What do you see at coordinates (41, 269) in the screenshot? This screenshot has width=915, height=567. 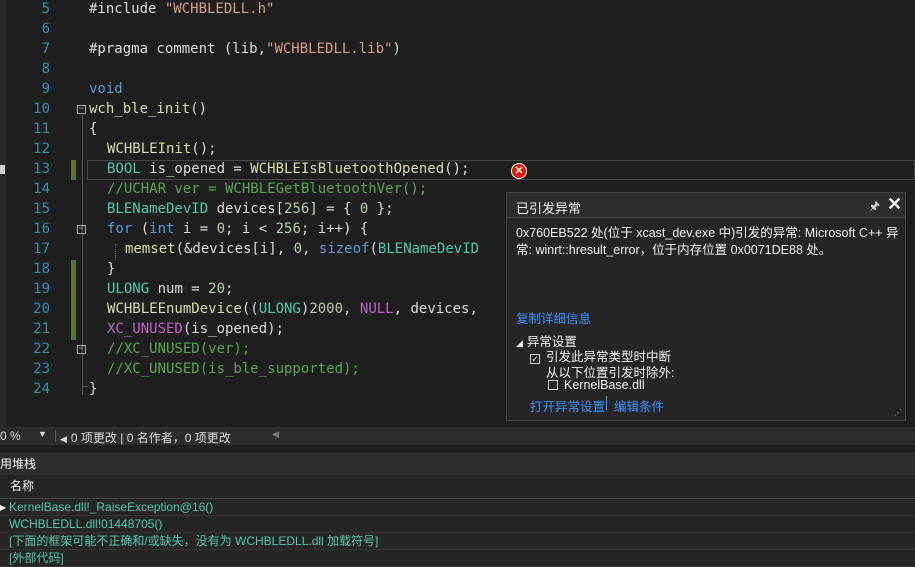 I see `line-number: 18` at bounding box center [41, 269].